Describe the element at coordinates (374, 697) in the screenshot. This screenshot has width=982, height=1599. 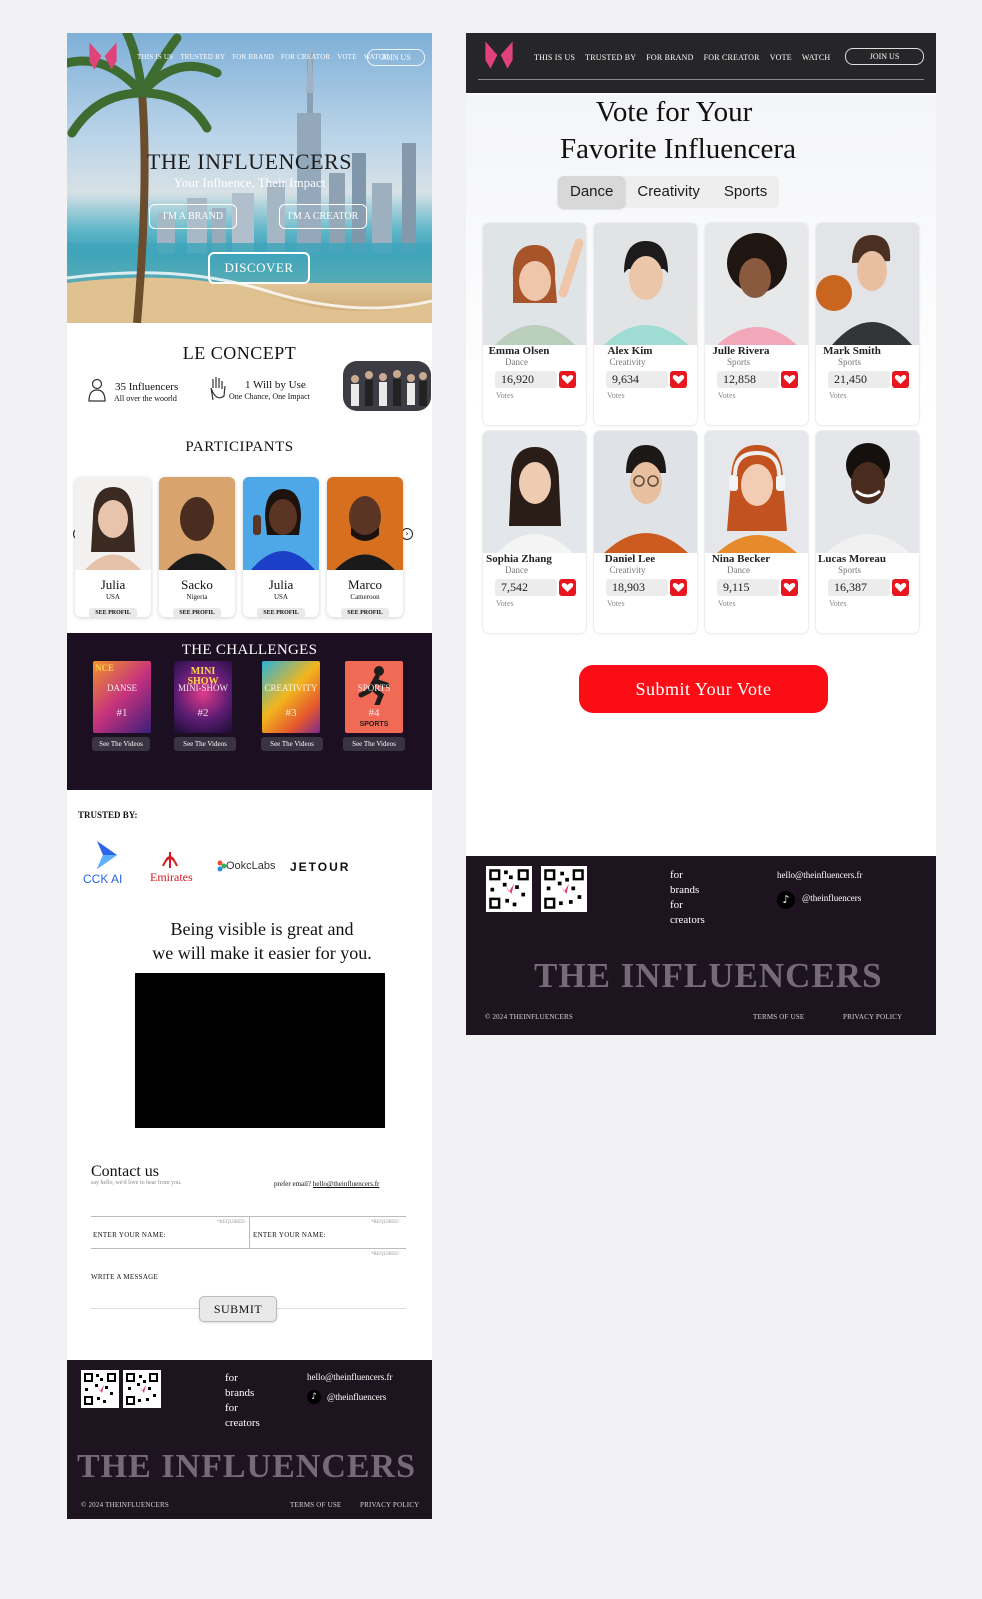
I see `challenge-poster-sports: SPORTS #4 SPORTS` at that location.